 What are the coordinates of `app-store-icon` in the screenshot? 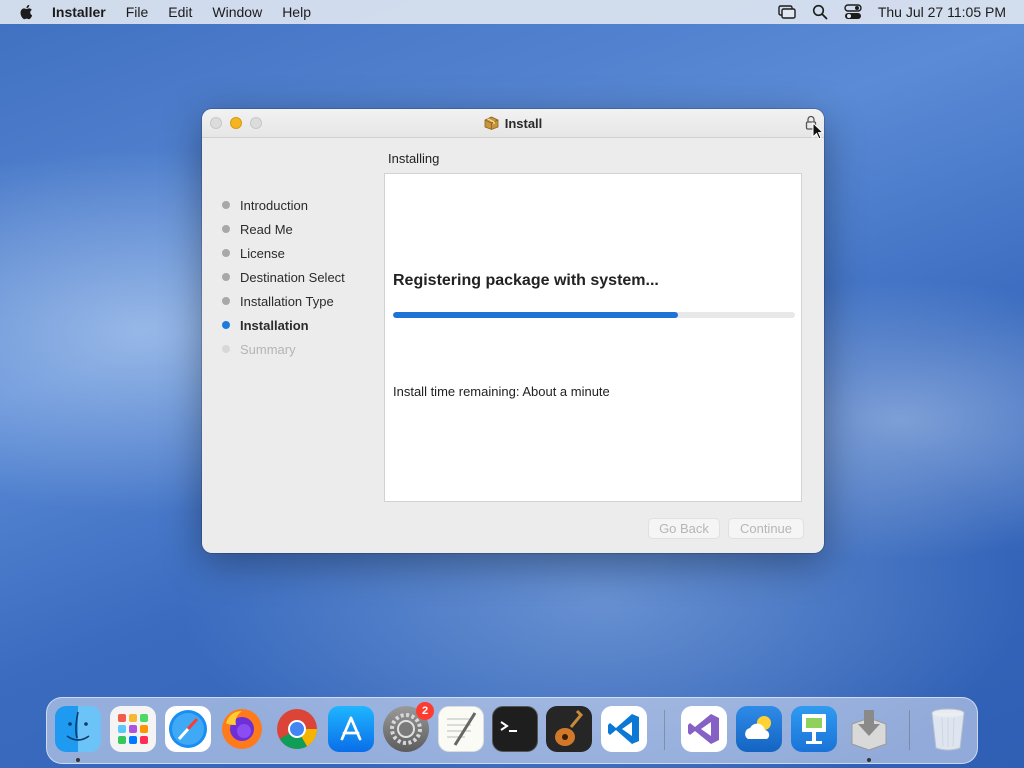 It's located at (351, 729).